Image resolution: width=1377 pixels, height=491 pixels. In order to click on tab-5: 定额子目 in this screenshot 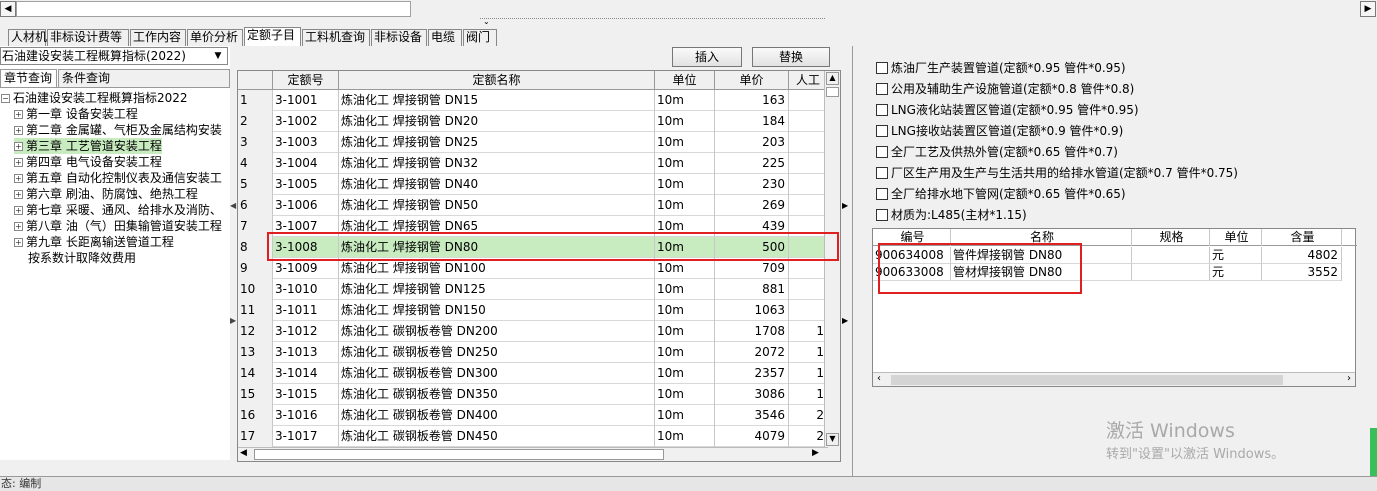, I will do `click(272, 36)`.